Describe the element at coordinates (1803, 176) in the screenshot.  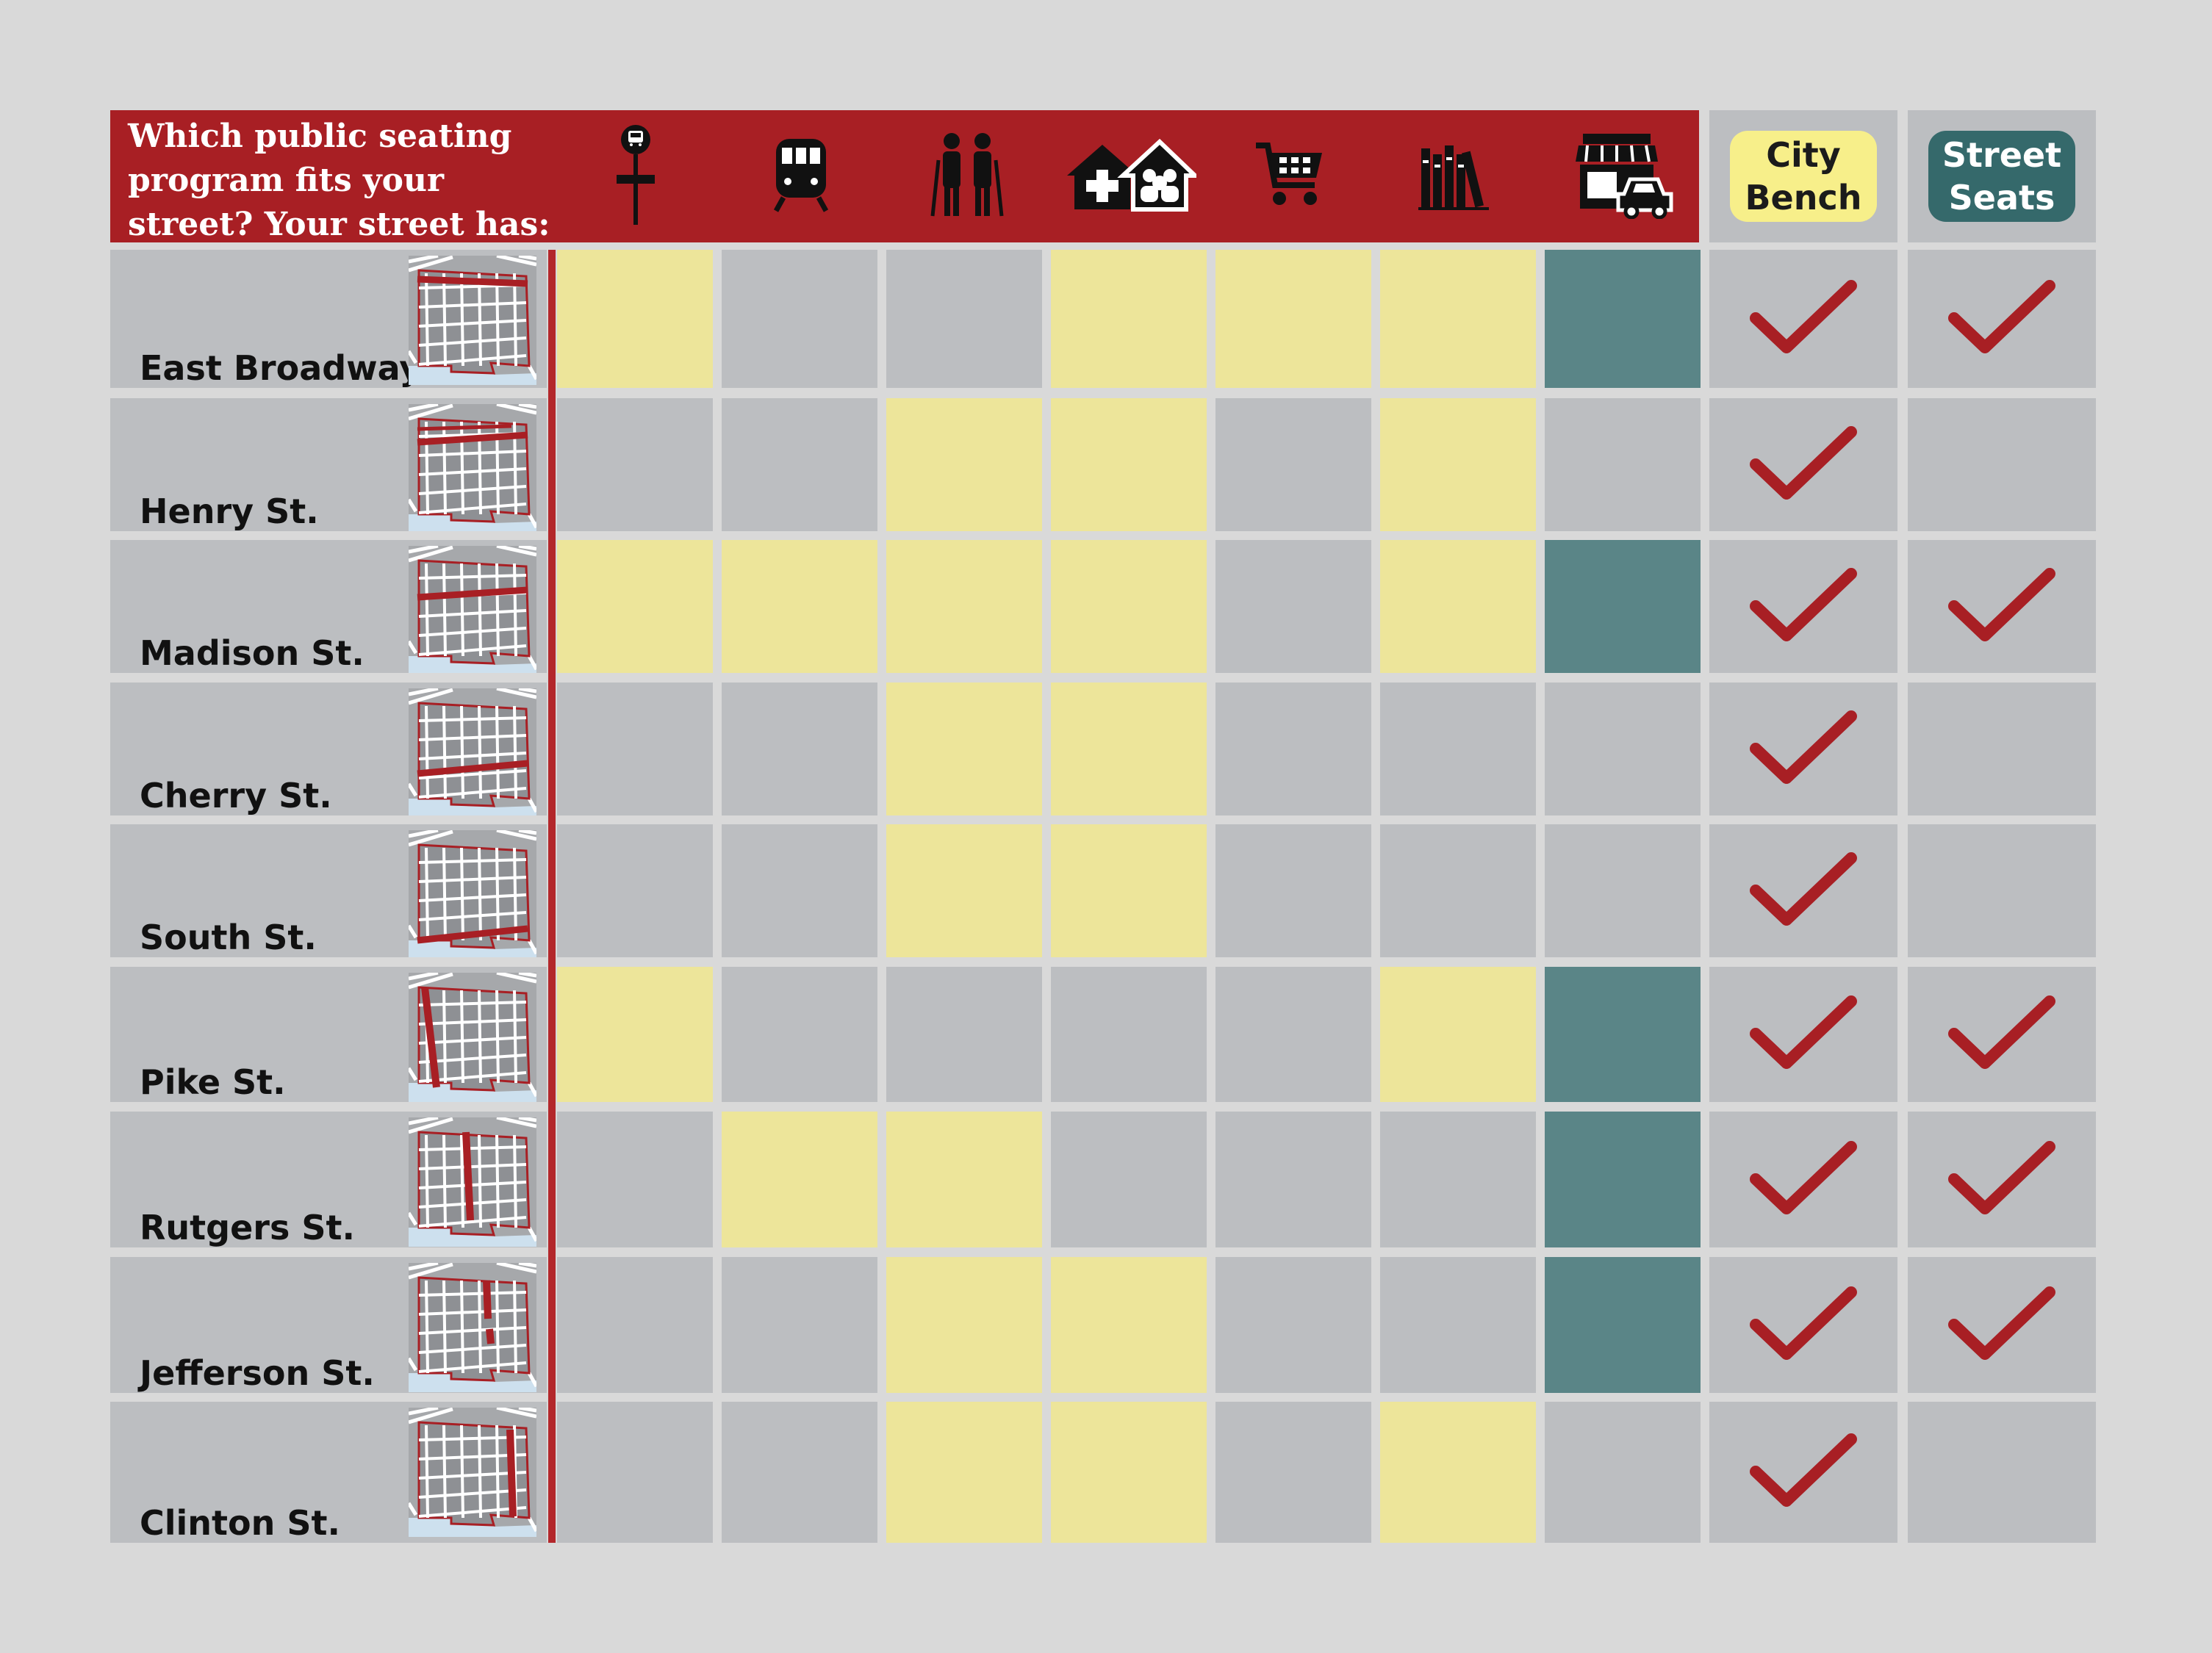
I see `city-bench-label: City Bench` at that location.